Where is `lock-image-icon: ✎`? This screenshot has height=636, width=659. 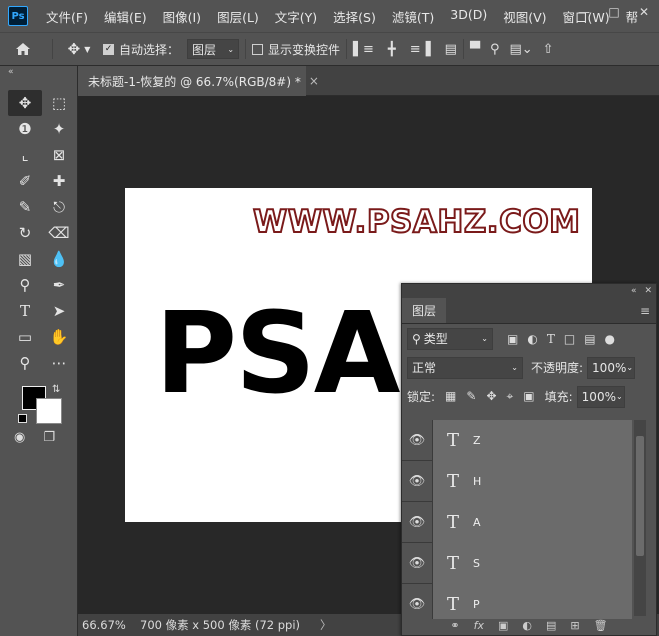
lock-image-icon: ✎ is located at coordinates (471, 396).